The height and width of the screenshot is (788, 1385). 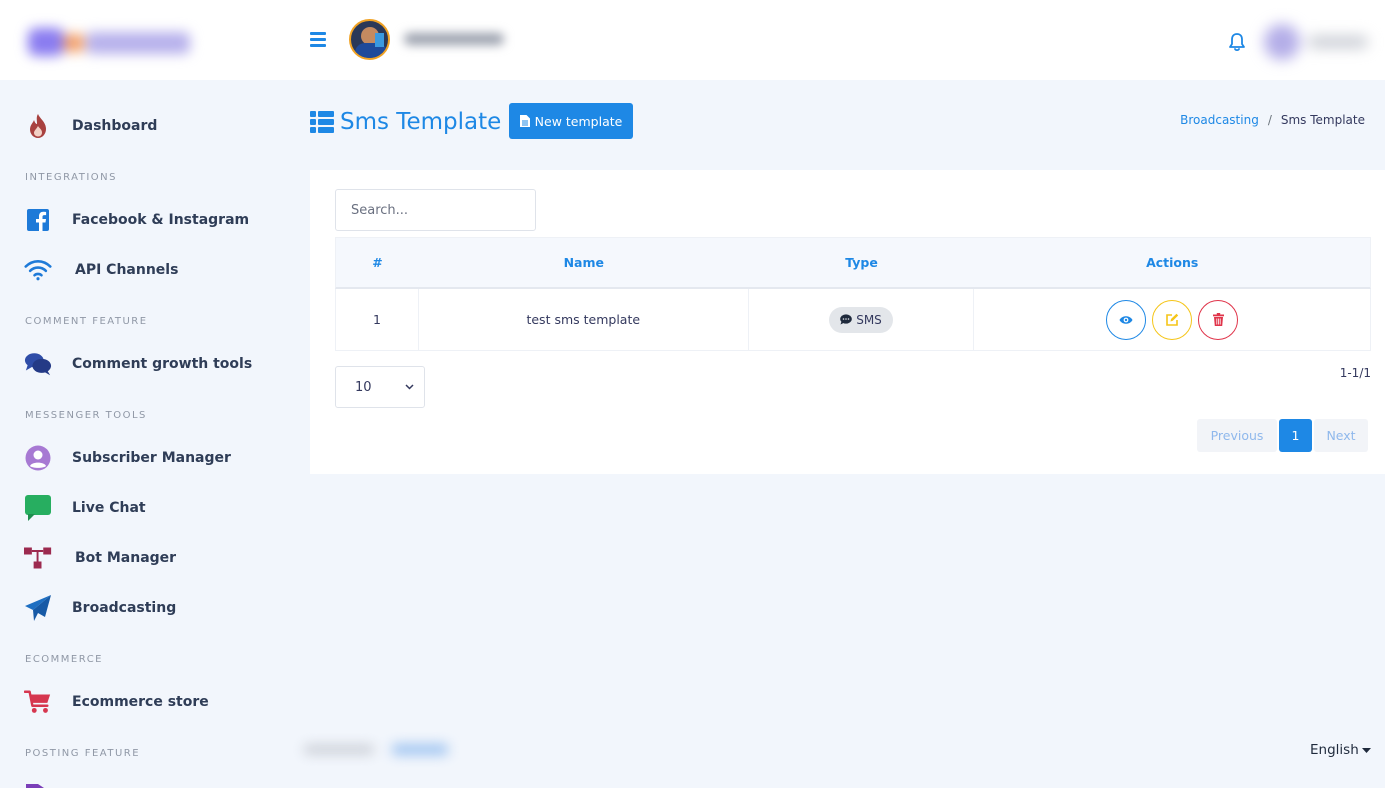 I want to click on sidebar-item-dashboard: Dashboard, so click(x=90, y=126).